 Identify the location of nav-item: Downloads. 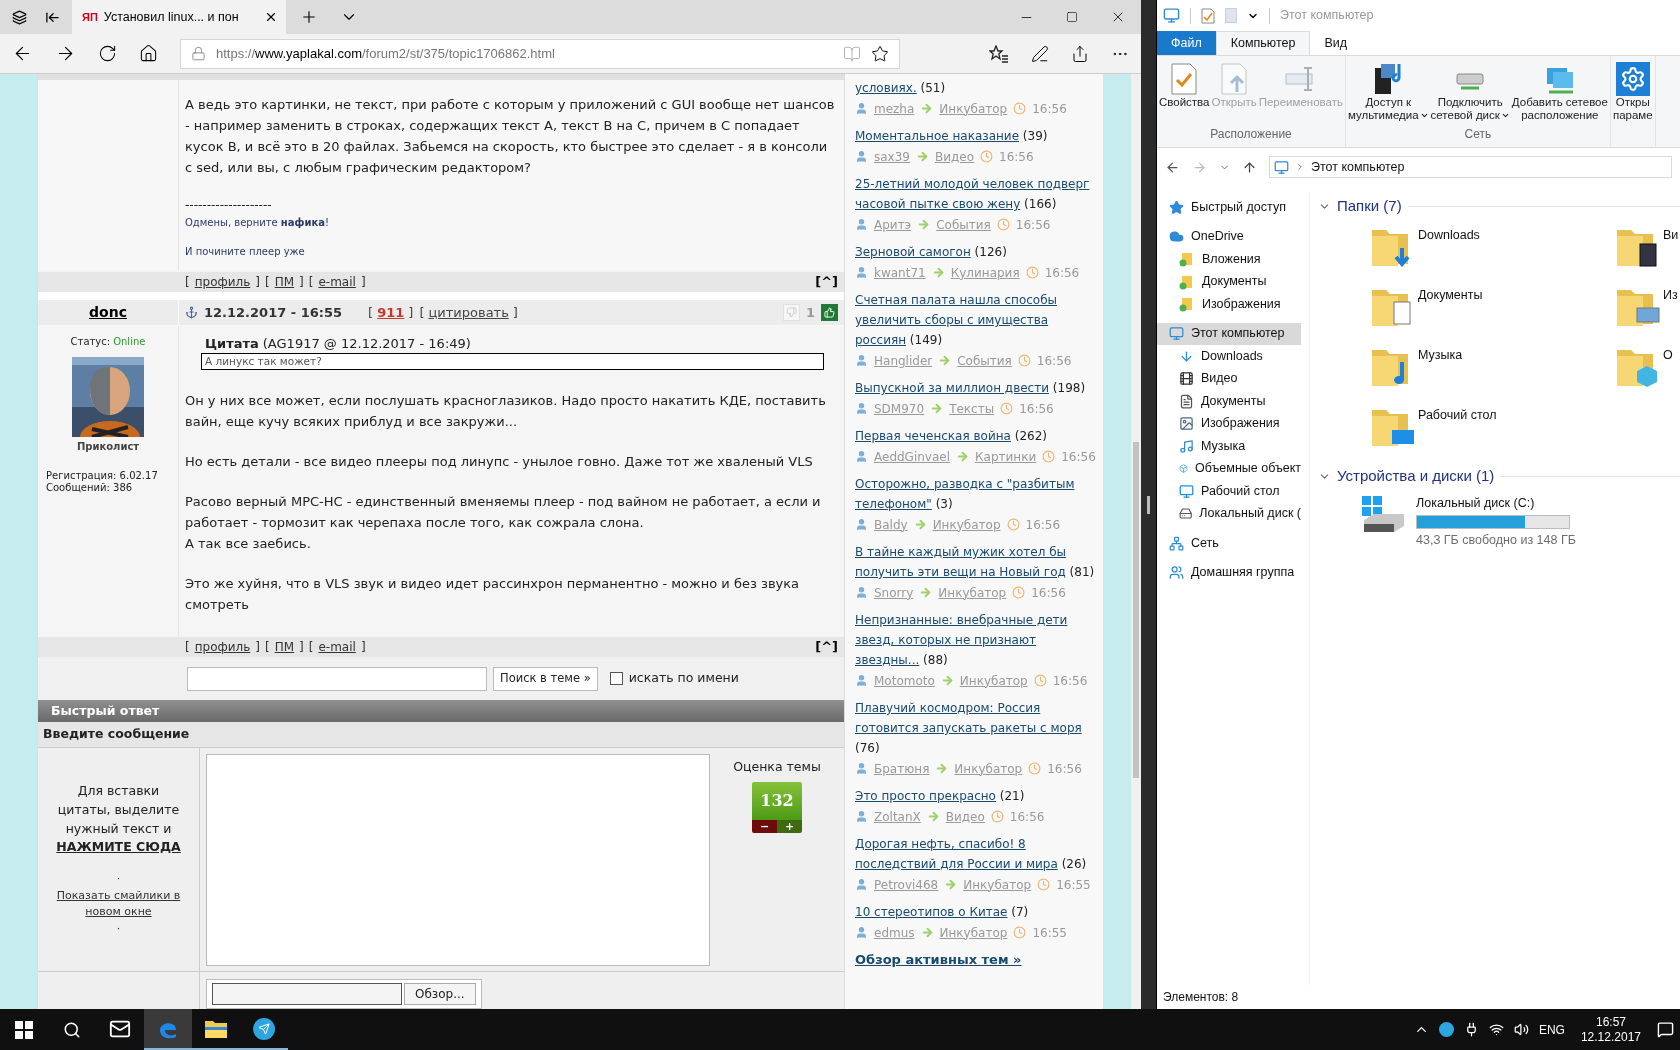
(1229, 356).